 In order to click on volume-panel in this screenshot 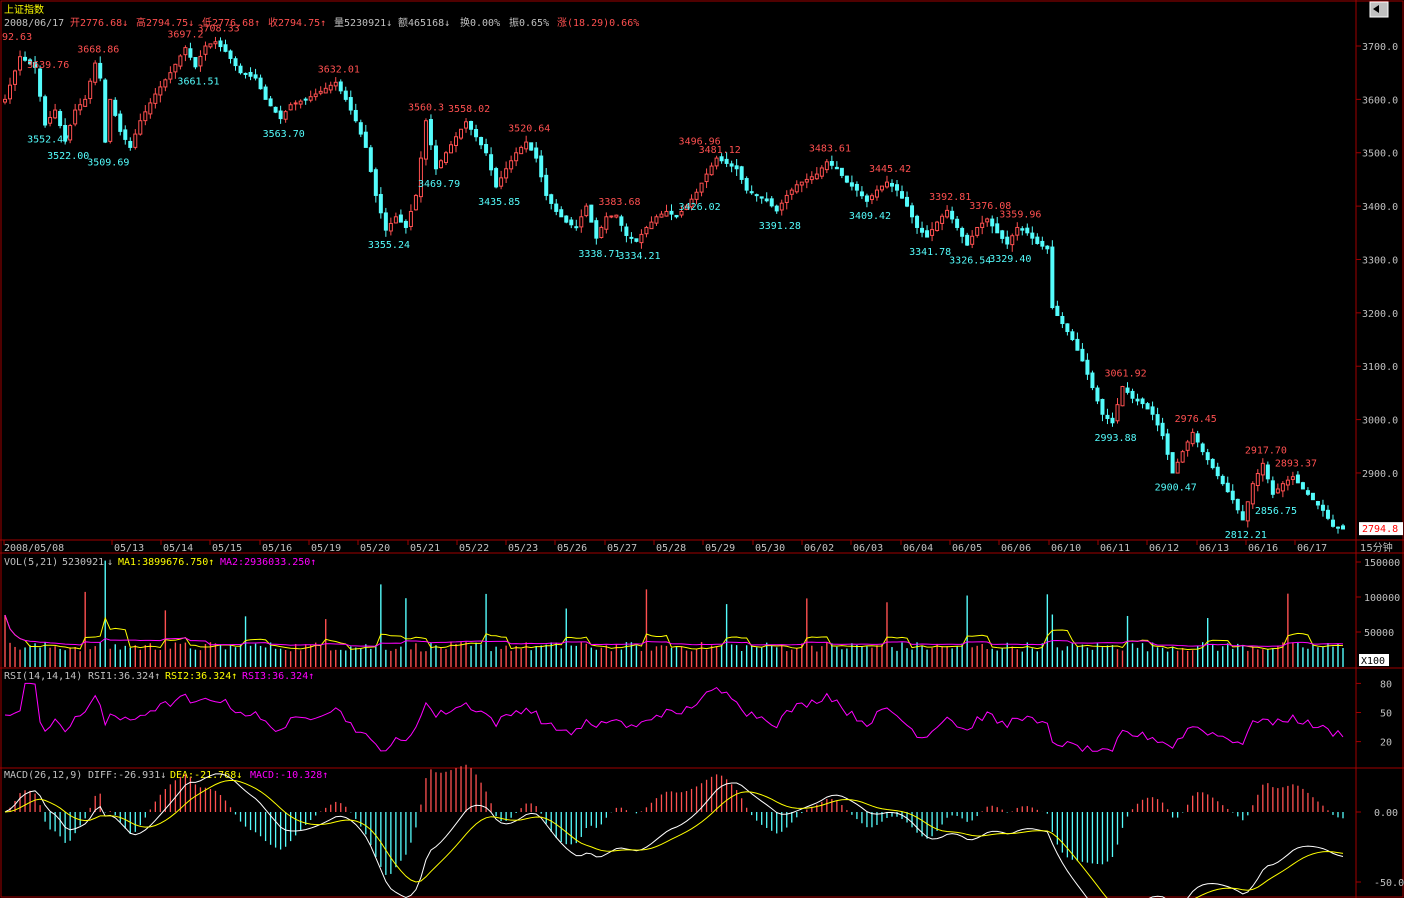, I will do `click(674, 613)`.